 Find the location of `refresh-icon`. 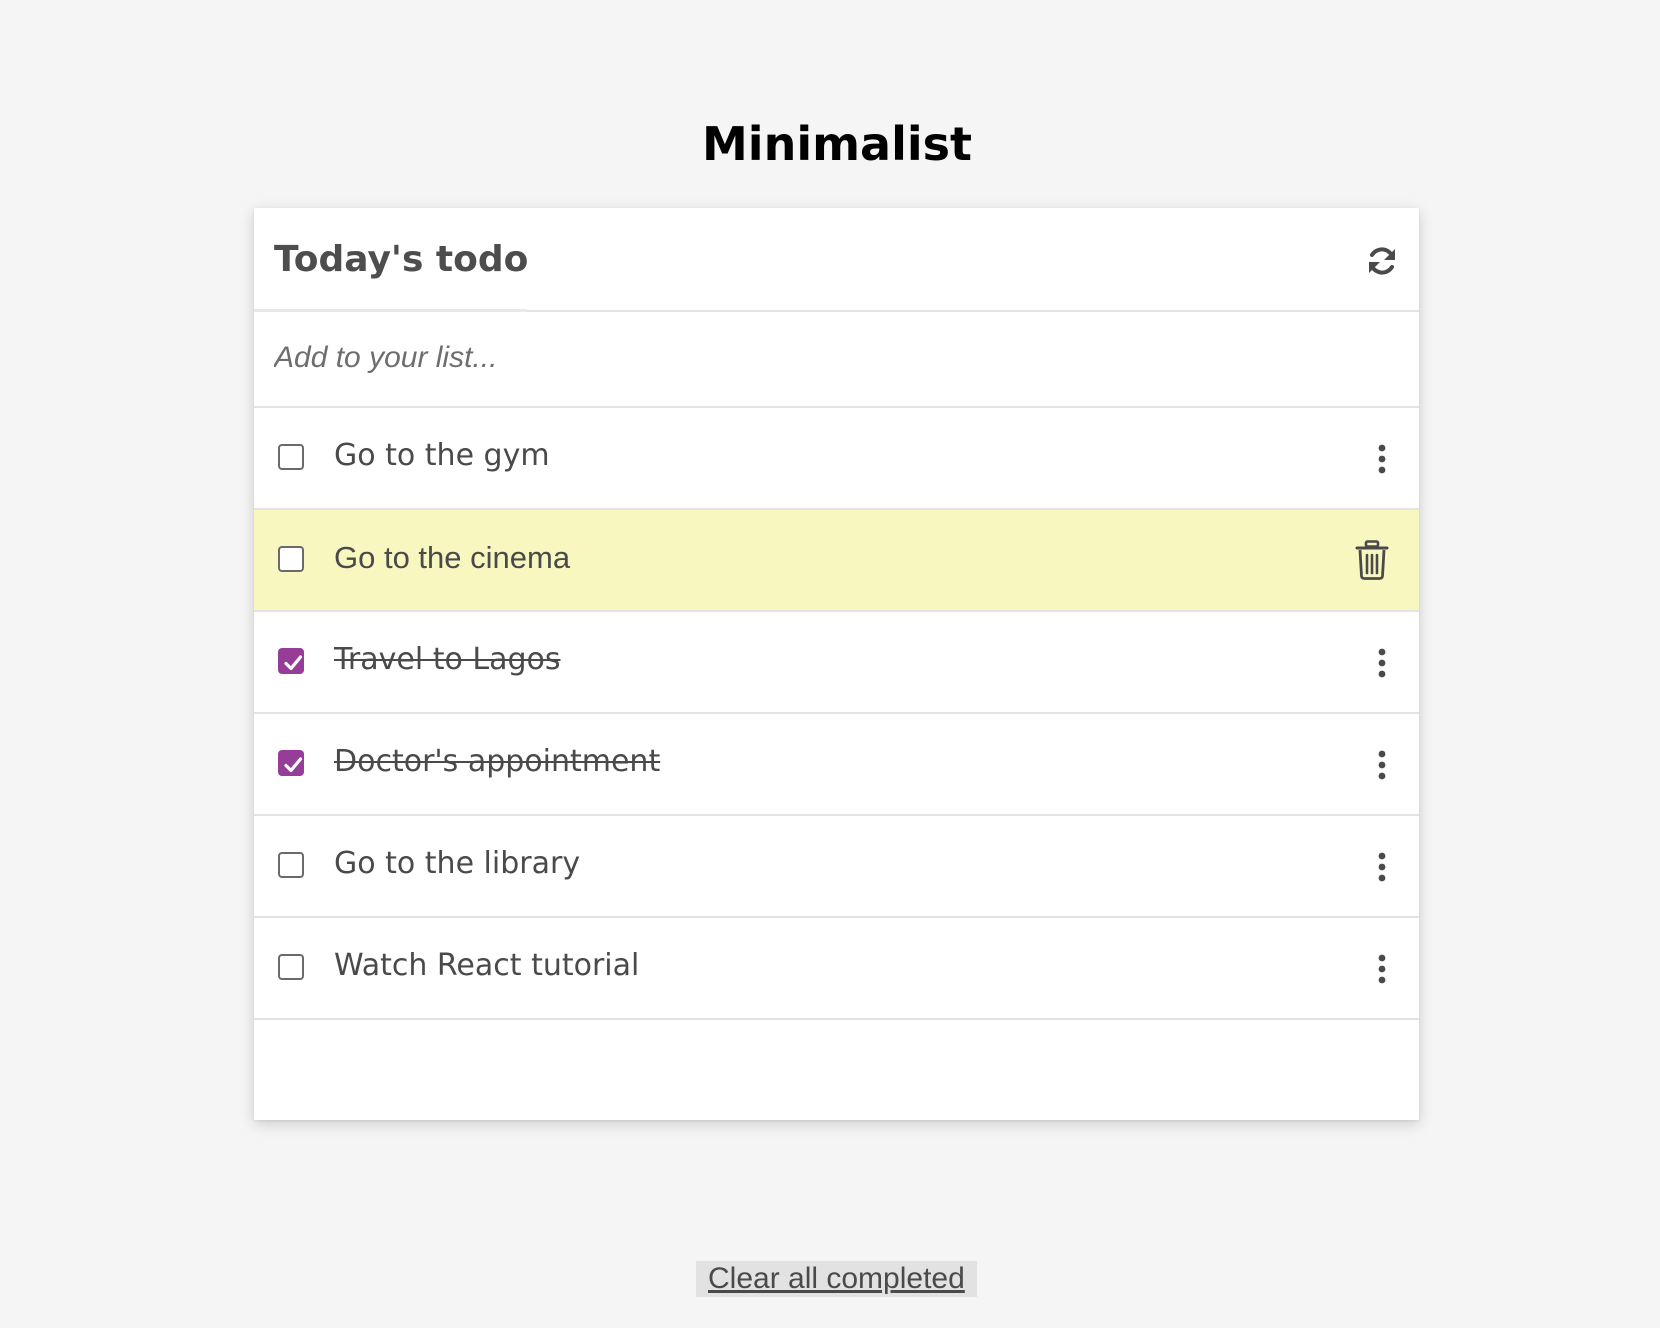

refresh-icon is located at coordinates (1382, 261).